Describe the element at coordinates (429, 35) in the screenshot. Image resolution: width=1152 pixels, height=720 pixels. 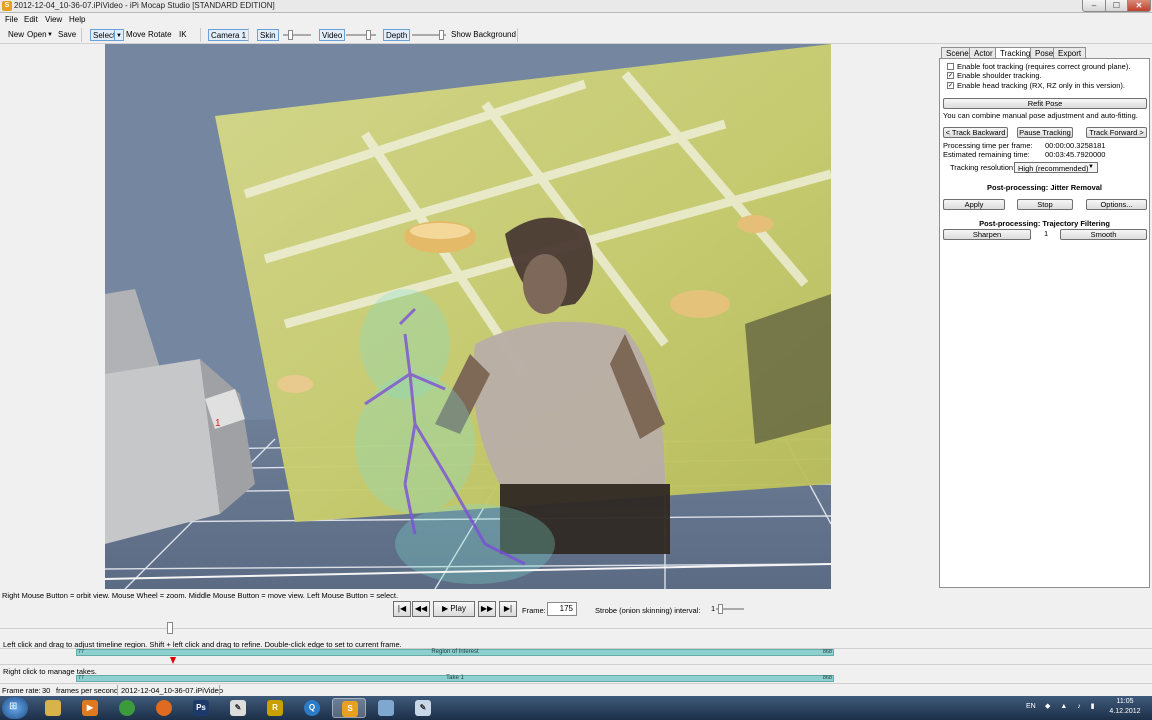
I see `depth-opacity-slider` at that location.